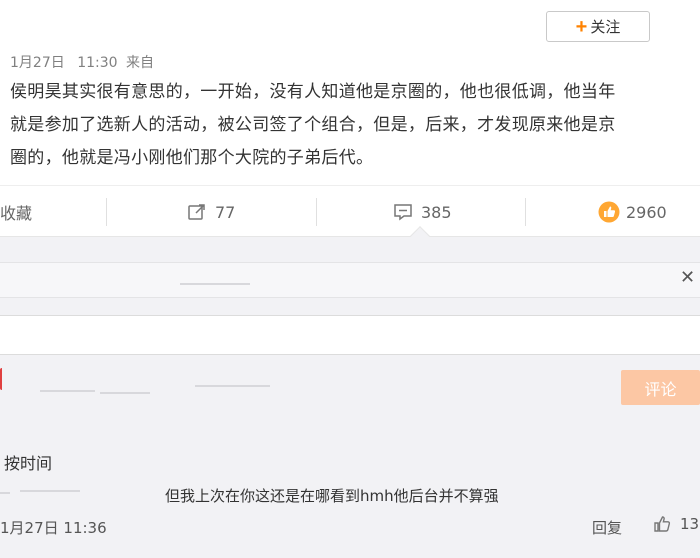 This screenshot has height=558, width=700. What do you see at coordinates (50, 491) in the screenshot?
I see `blurred-username` at bounding box center [50, 491].